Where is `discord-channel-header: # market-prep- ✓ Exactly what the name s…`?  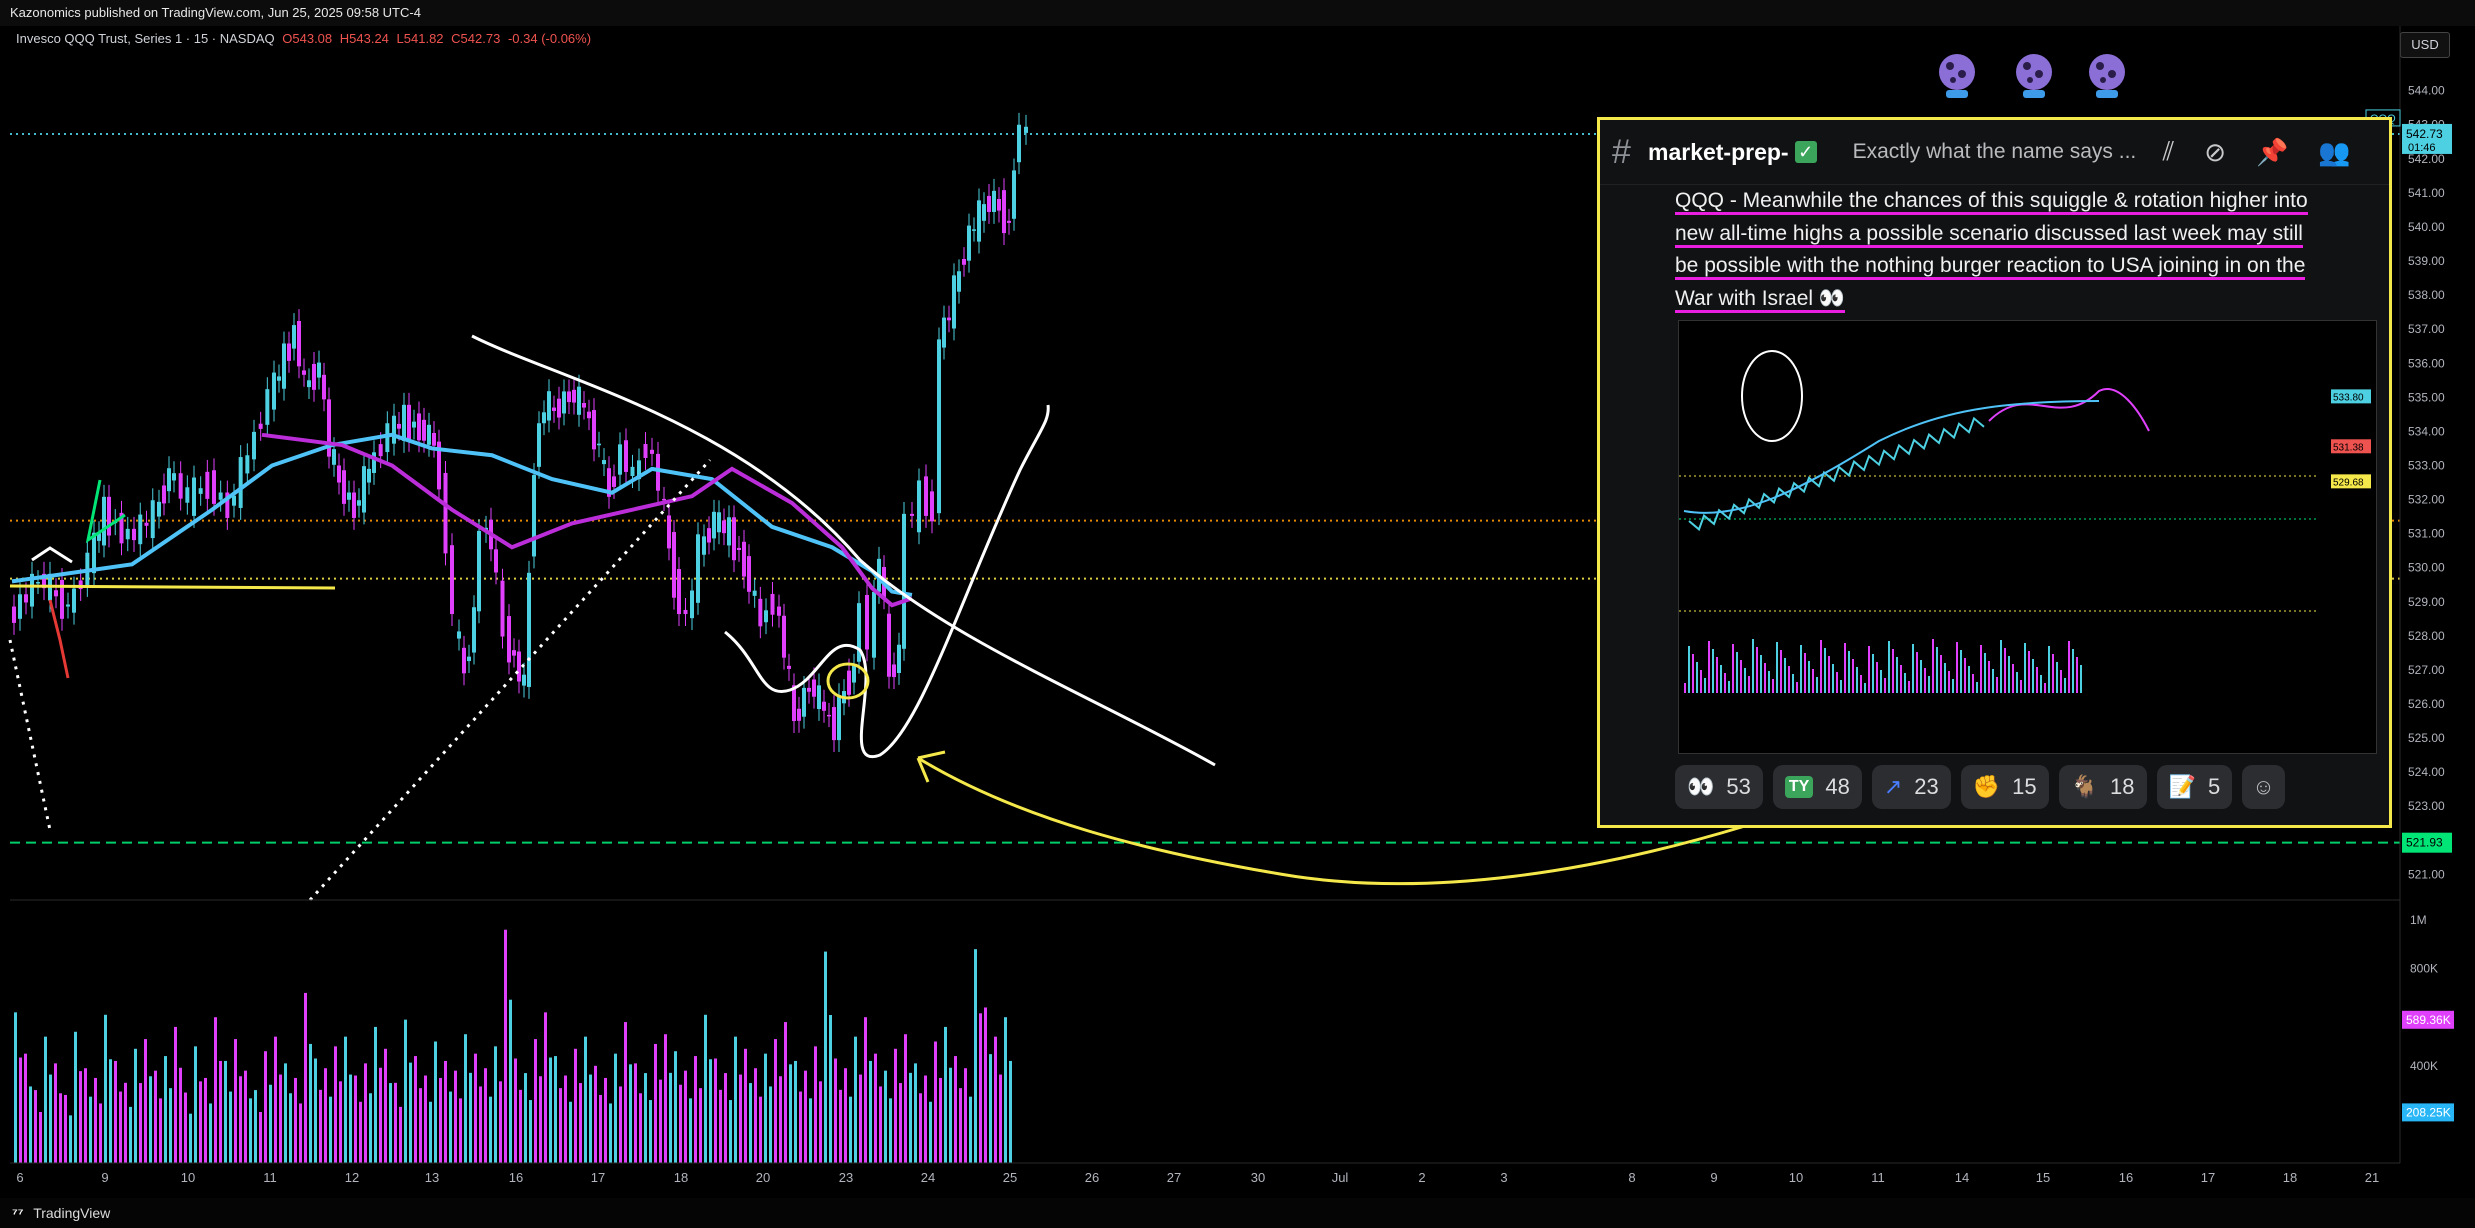 discord-channel-header: # market-prep- ✓ Exactly what the name s… is located at coordinates (1994, 152).